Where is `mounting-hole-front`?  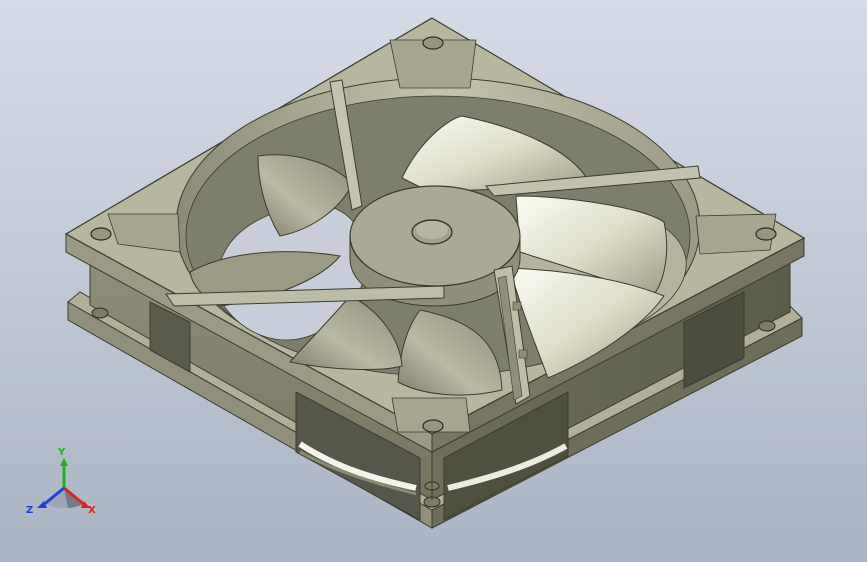
mounting-hole-front is located at coordinates (433, 426).